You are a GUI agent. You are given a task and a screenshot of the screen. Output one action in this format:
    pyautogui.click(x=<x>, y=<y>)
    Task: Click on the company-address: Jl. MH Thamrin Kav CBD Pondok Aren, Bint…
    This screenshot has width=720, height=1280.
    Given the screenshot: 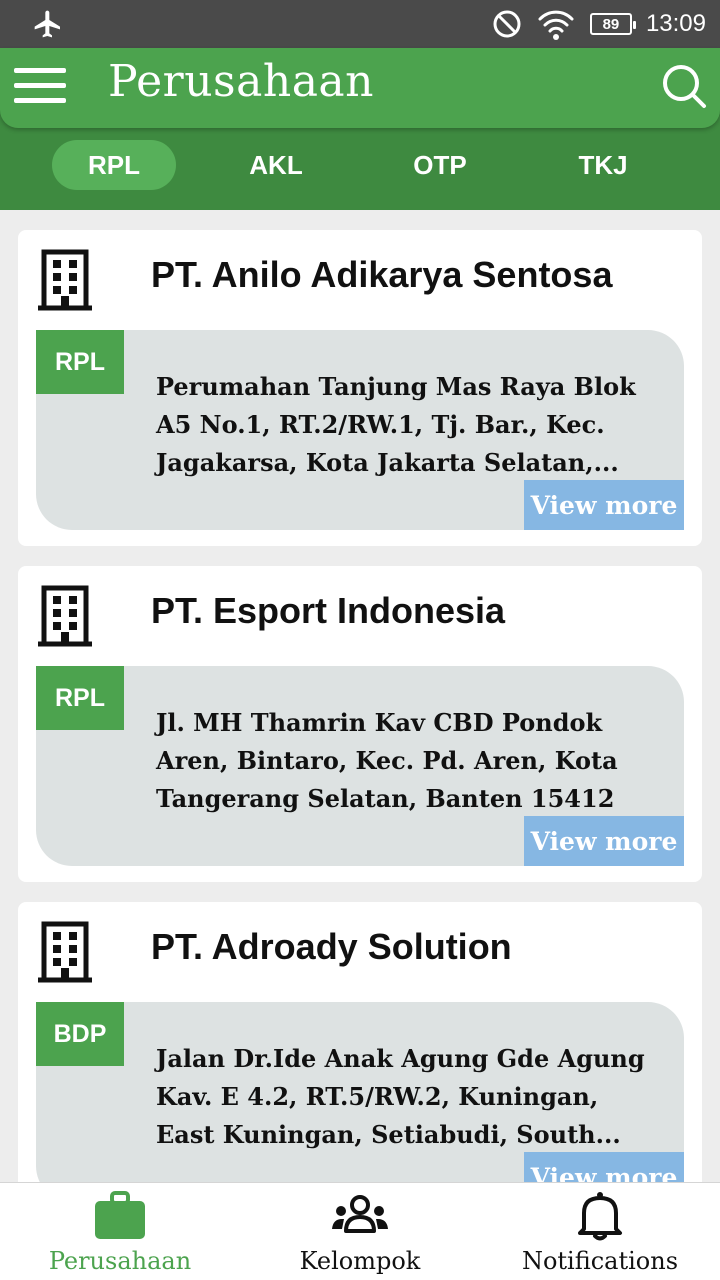 What is the action you would take?
    pyautogui.click(x=387, y=760)
    